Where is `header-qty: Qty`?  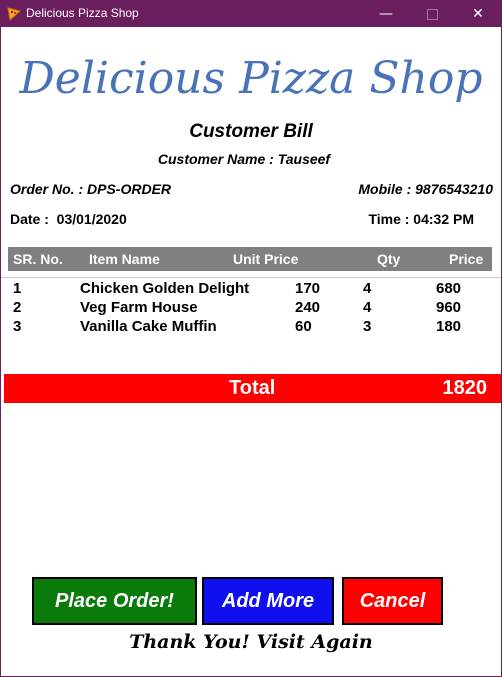
header-qty: Qty is located at coordinates (389, 259).